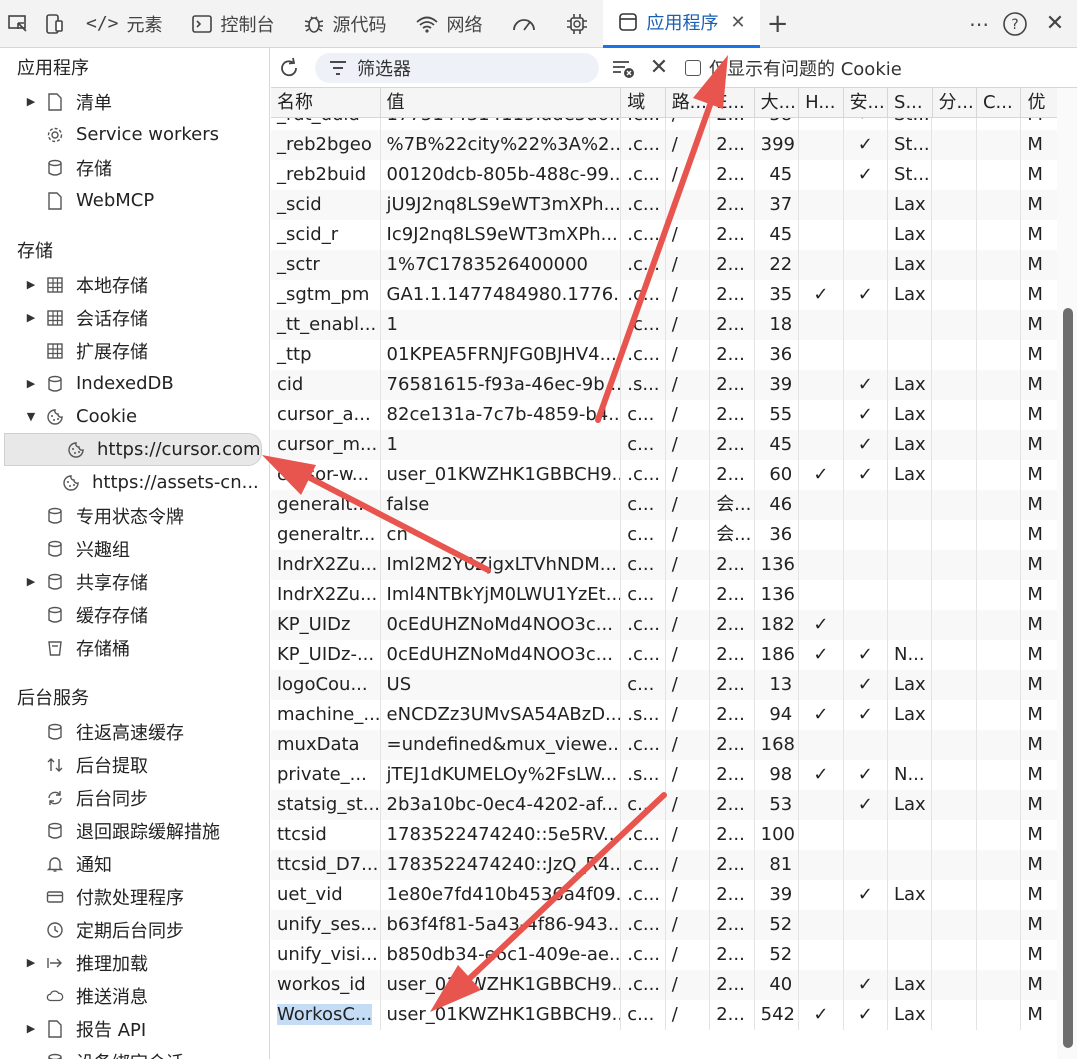  I want to click on sidebar-item: 往返高速缓存, so click(134, 731).